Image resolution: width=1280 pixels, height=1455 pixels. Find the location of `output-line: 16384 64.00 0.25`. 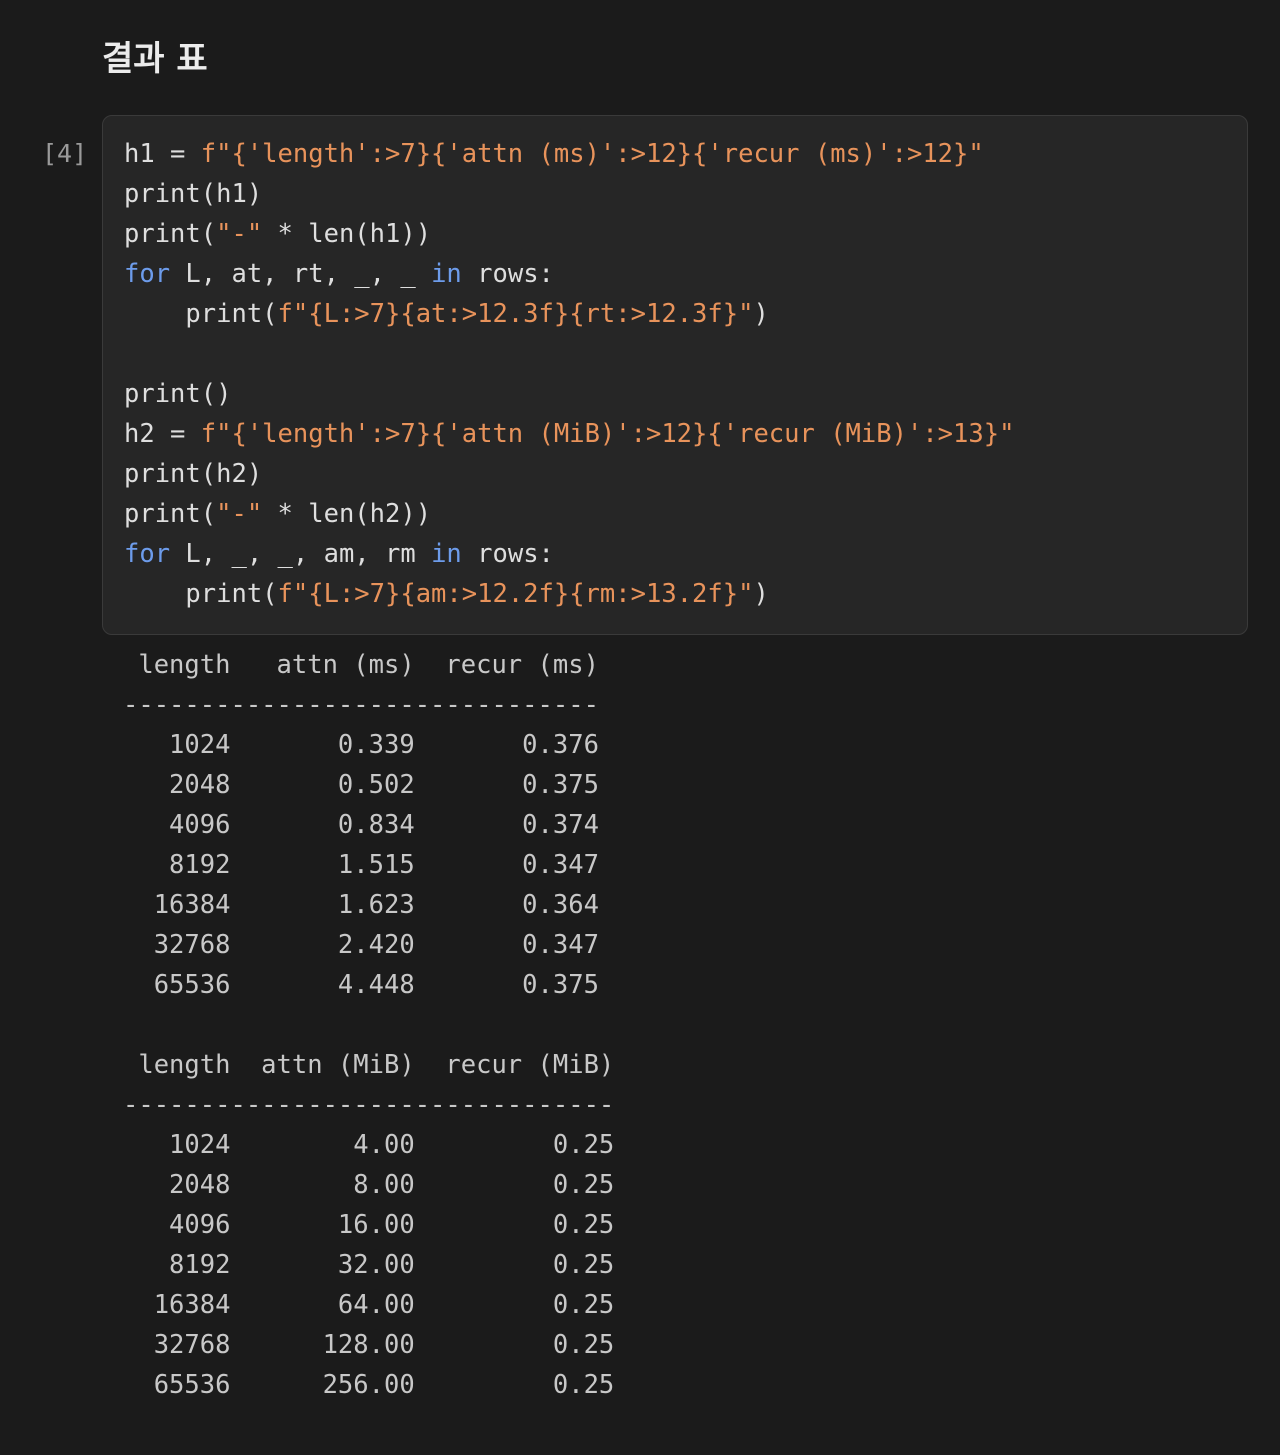

output-line: 16384 64.00 0.25 is located at coordinates (369, 1305).